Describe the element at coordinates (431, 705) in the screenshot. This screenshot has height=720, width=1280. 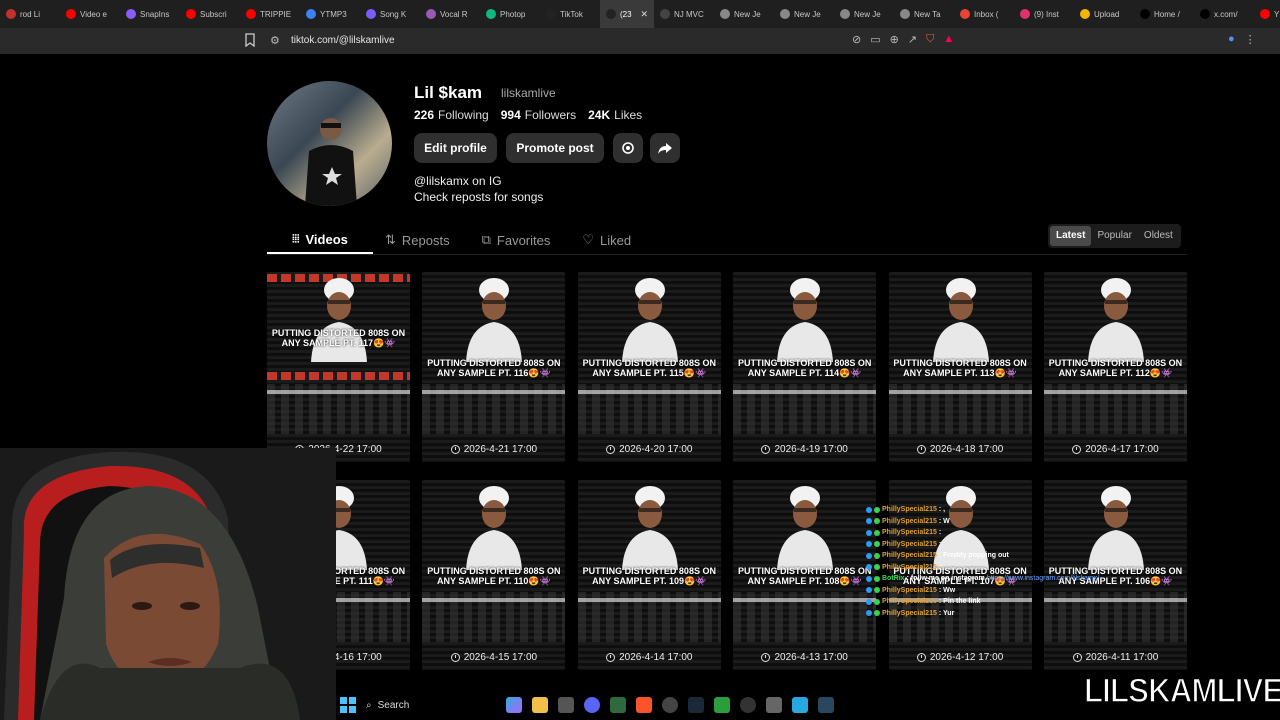
I see `taskbar-search: ⌕ Search` at that location.